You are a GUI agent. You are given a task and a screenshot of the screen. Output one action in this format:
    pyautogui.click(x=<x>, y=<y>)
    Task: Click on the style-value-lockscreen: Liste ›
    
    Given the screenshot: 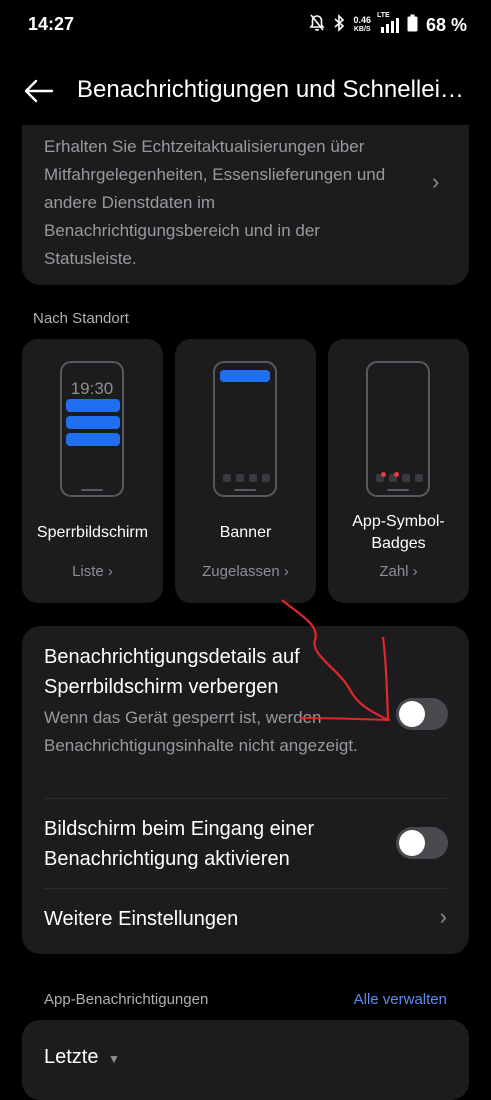 What is the action you would take?
    pyautogui.click(x=92, y=571)
    